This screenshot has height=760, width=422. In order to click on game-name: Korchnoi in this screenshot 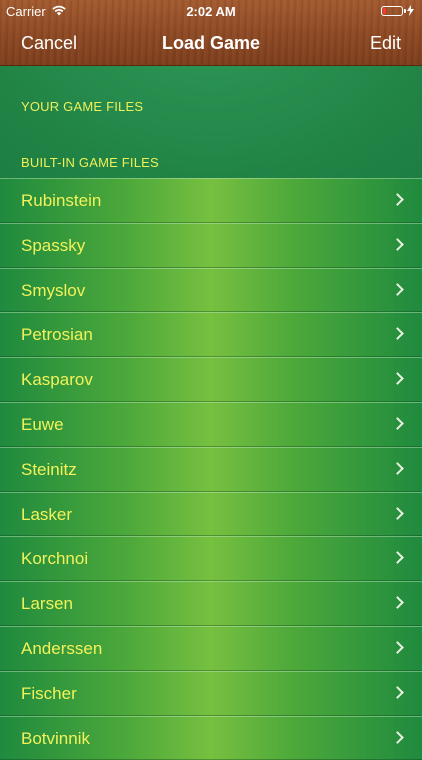, I will do `click(55, 559)`.